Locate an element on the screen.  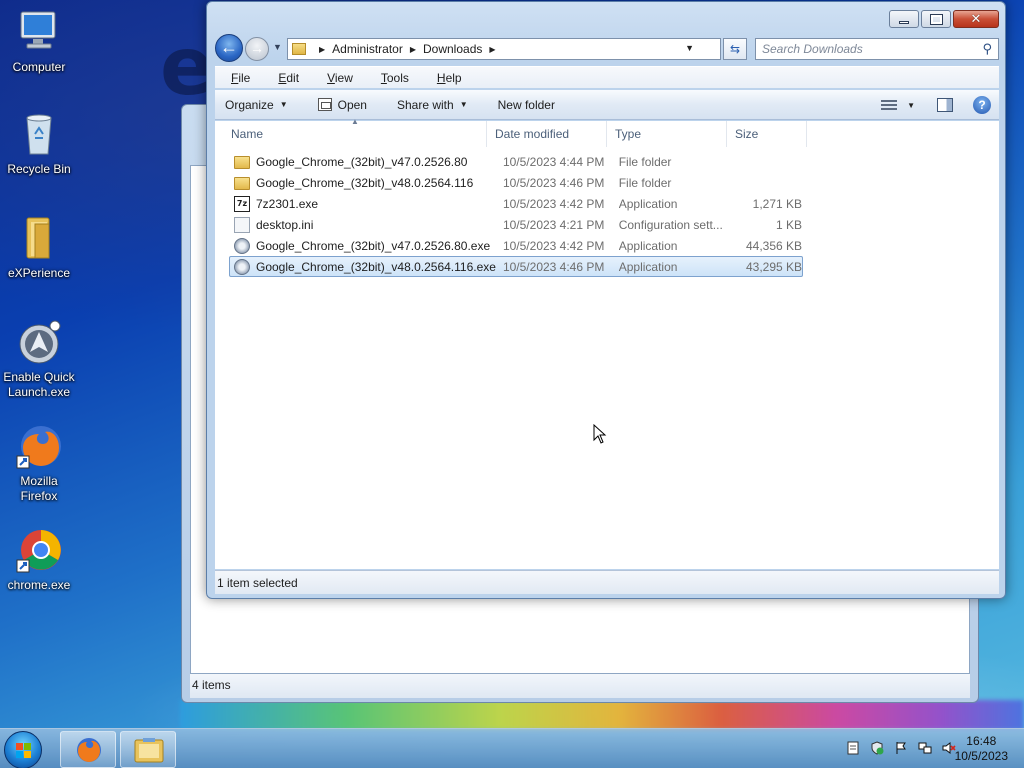
clock-time: 16:48 is located at coordinates (981, 741).